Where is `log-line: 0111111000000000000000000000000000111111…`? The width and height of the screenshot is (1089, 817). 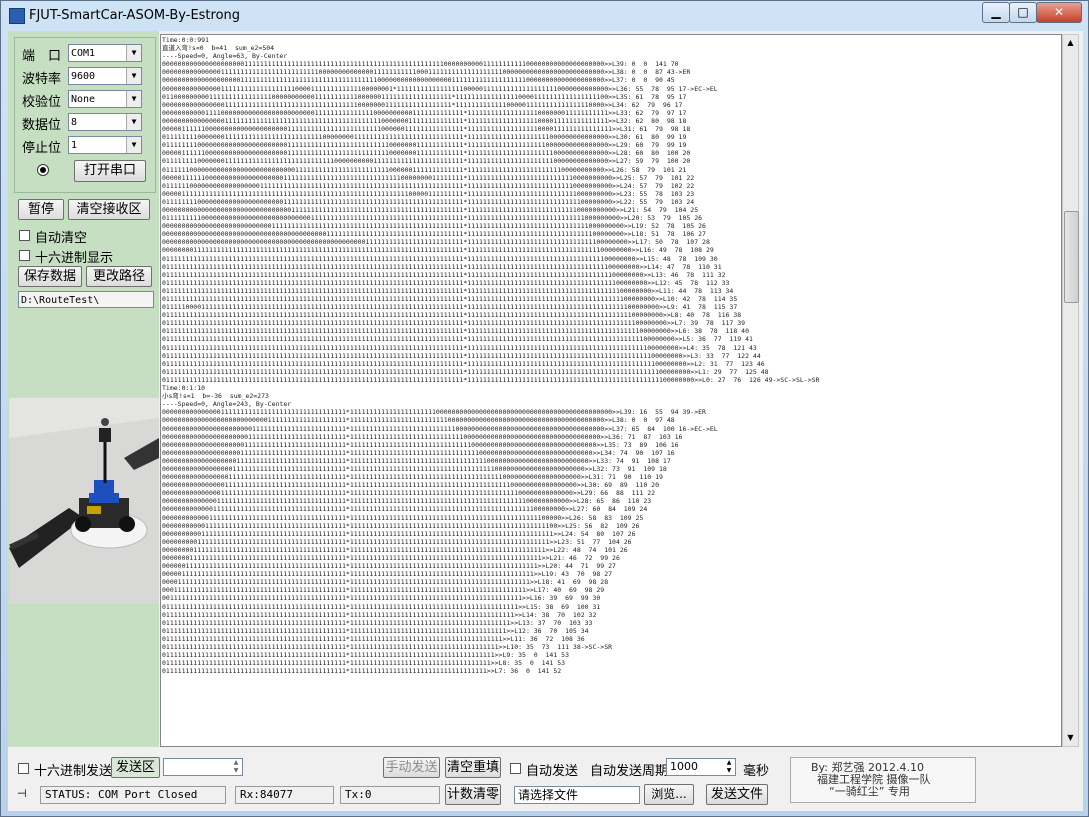
log-line: 0111111000000000000000000000000000111111… is located at coordinates (424, 169).